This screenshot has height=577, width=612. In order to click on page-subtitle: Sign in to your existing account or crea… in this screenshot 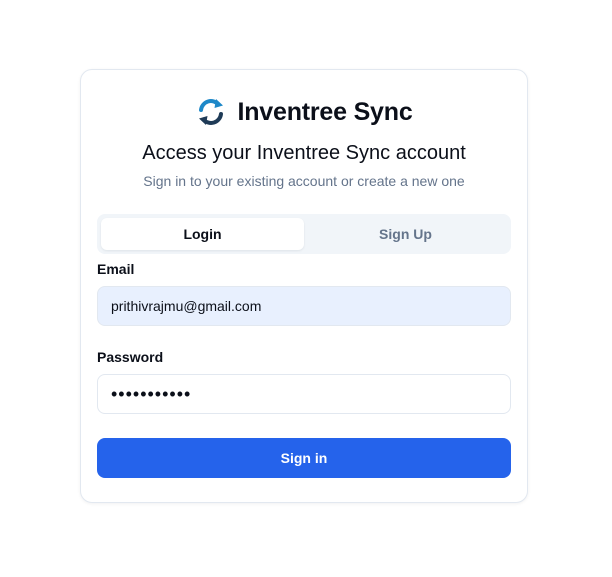, I will do `click(304, 181)`.